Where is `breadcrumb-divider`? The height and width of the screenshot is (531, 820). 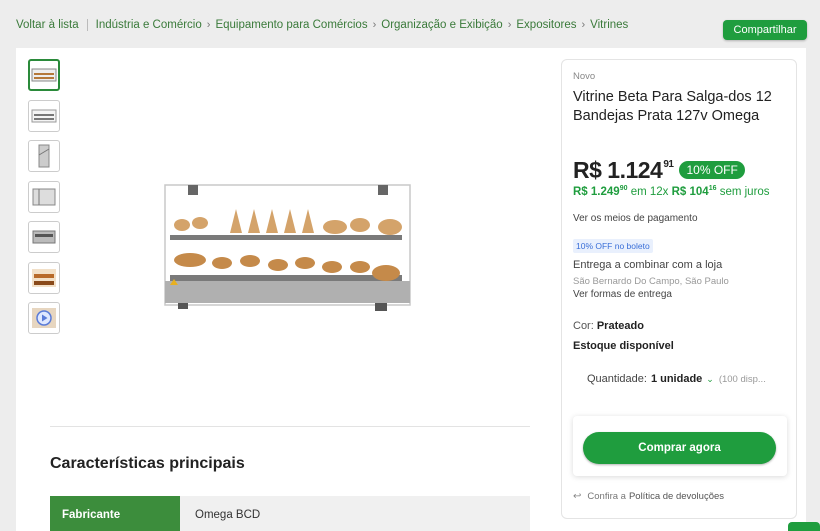 breadcrumb-divider is located at coordinates (87, 25).